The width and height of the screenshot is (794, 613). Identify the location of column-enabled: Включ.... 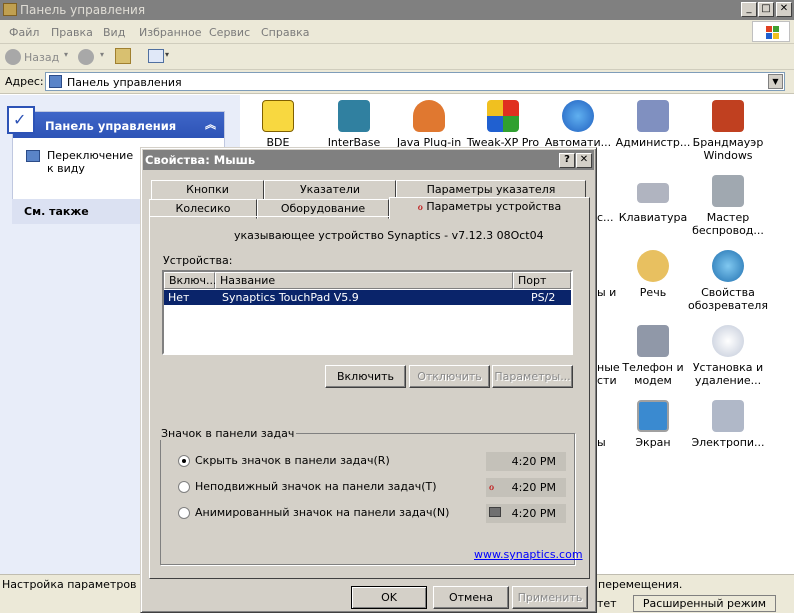
(190, 280).